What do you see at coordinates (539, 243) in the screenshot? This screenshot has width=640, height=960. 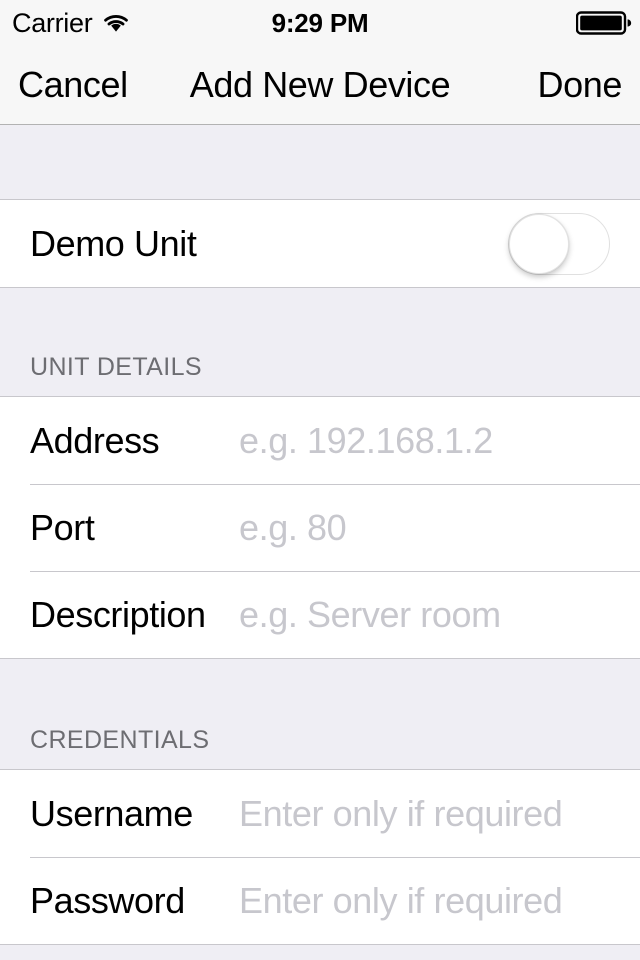 I see `toggle-knob` at bounding box center [539, 243].